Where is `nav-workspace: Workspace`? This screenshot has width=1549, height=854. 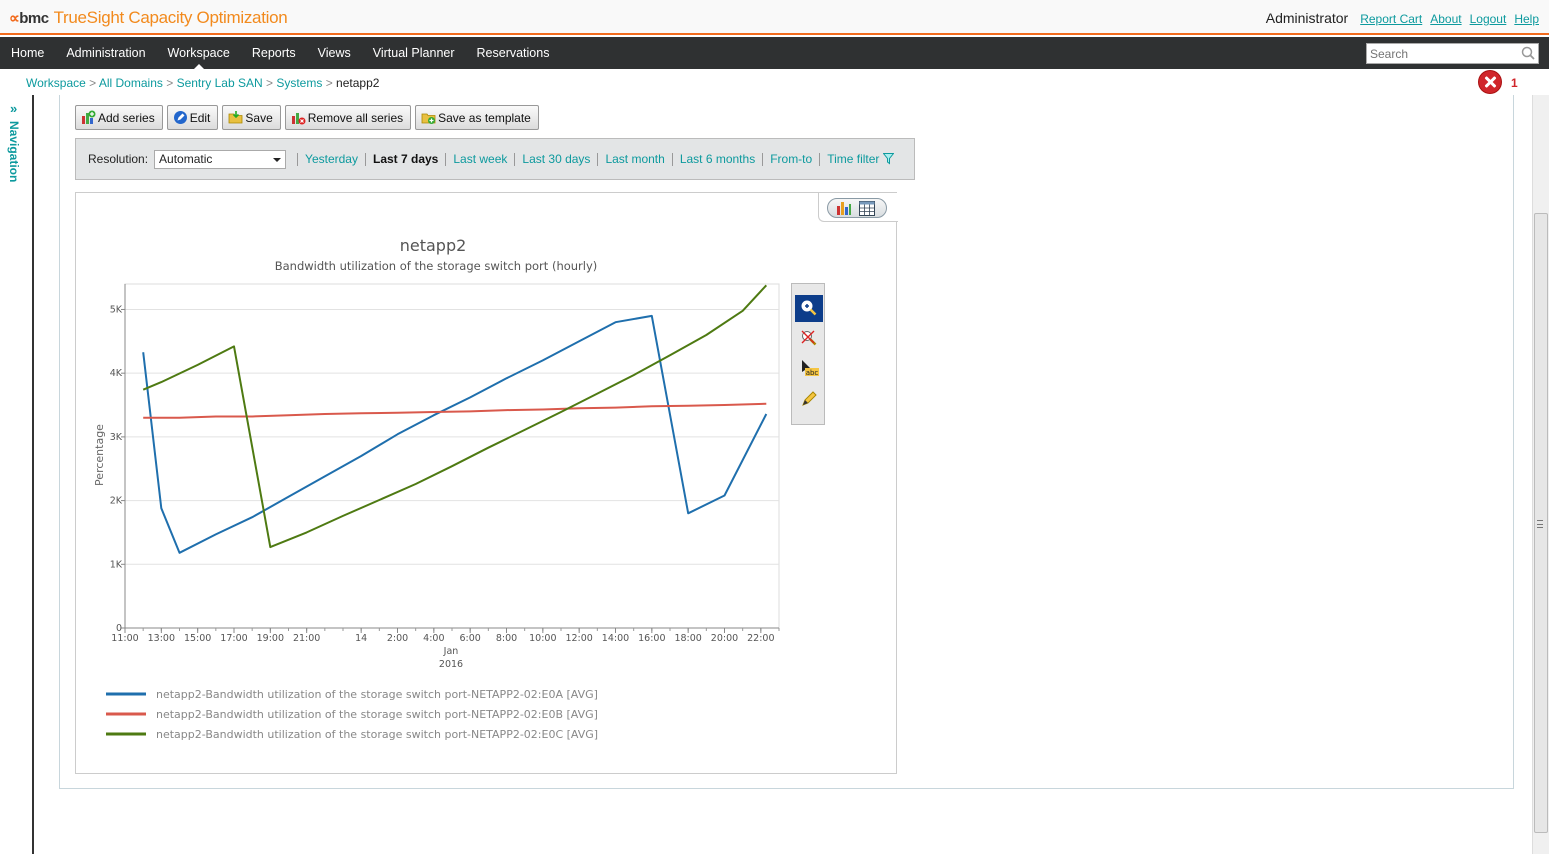 nav-workspace: Workspace is located at coordinates (199, 53).